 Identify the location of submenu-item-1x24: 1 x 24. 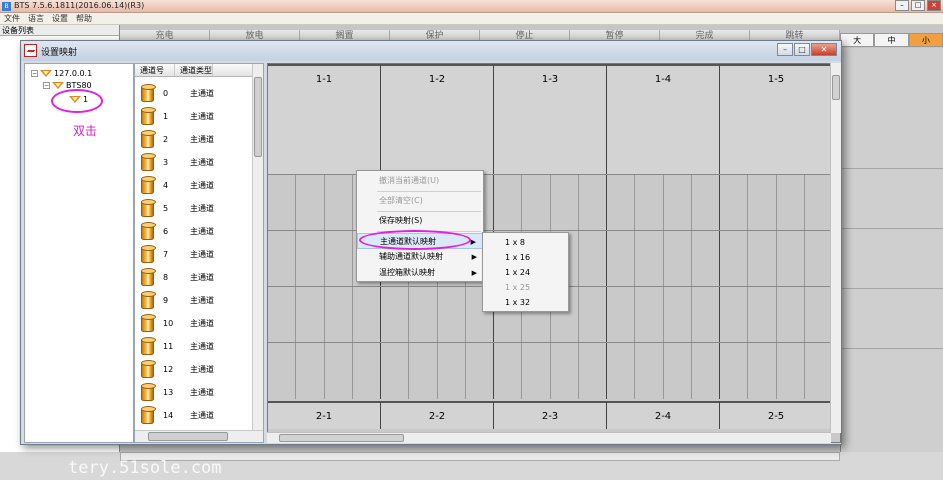
(525, 272).